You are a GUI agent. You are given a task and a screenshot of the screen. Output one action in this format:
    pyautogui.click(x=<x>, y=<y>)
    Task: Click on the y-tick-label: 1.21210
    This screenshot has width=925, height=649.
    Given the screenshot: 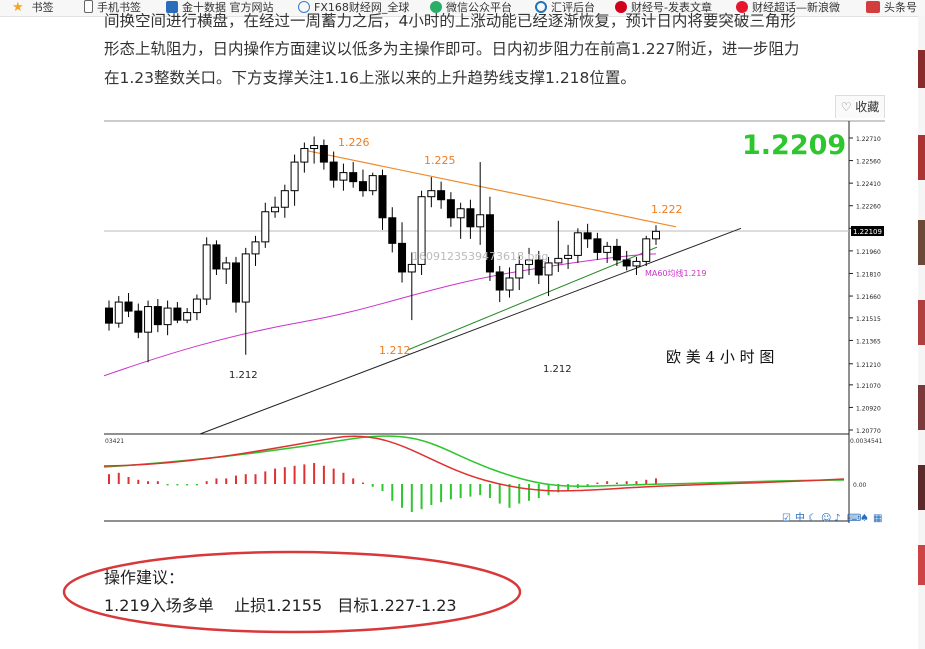 What is the action you would take?
    pyautogui.click(x=868, y=365)
    